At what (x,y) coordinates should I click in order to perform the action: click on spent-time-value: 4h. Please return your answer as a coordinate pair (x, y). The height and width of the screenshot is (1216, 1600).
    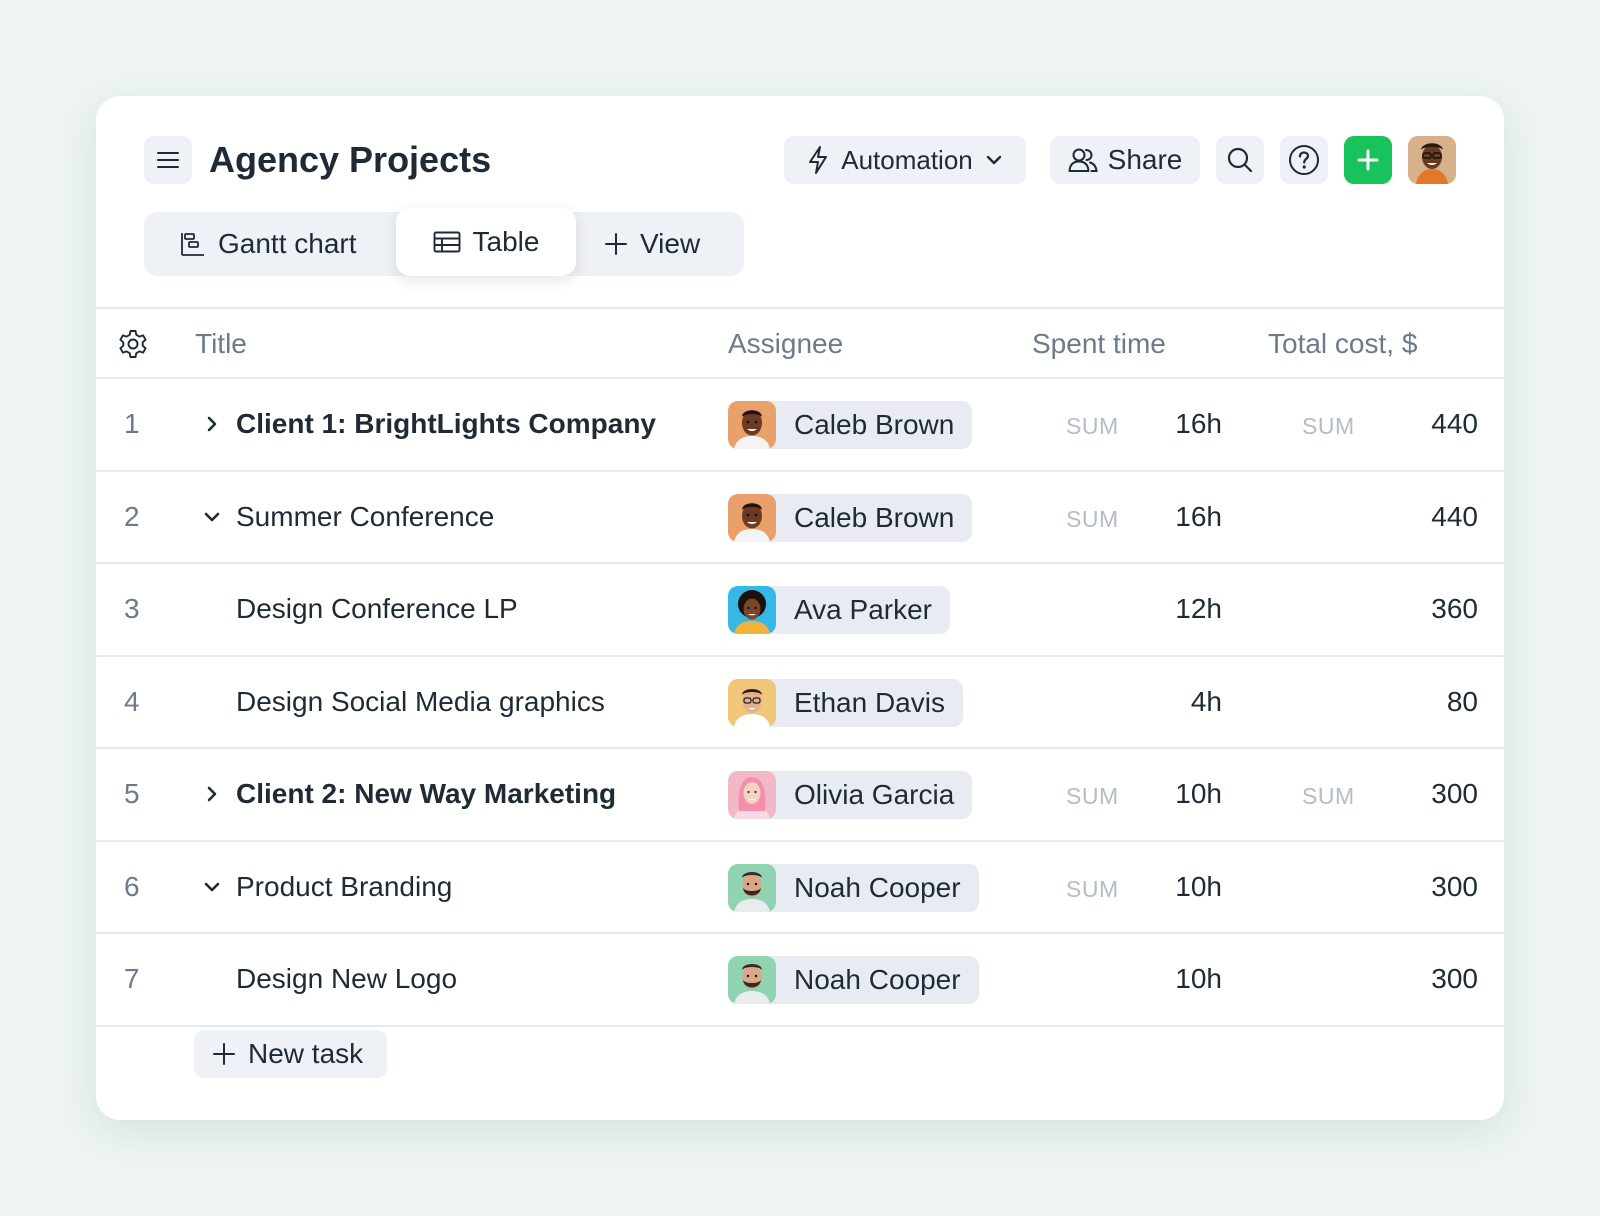
    Looking at the image, I should click on (1206, 702).